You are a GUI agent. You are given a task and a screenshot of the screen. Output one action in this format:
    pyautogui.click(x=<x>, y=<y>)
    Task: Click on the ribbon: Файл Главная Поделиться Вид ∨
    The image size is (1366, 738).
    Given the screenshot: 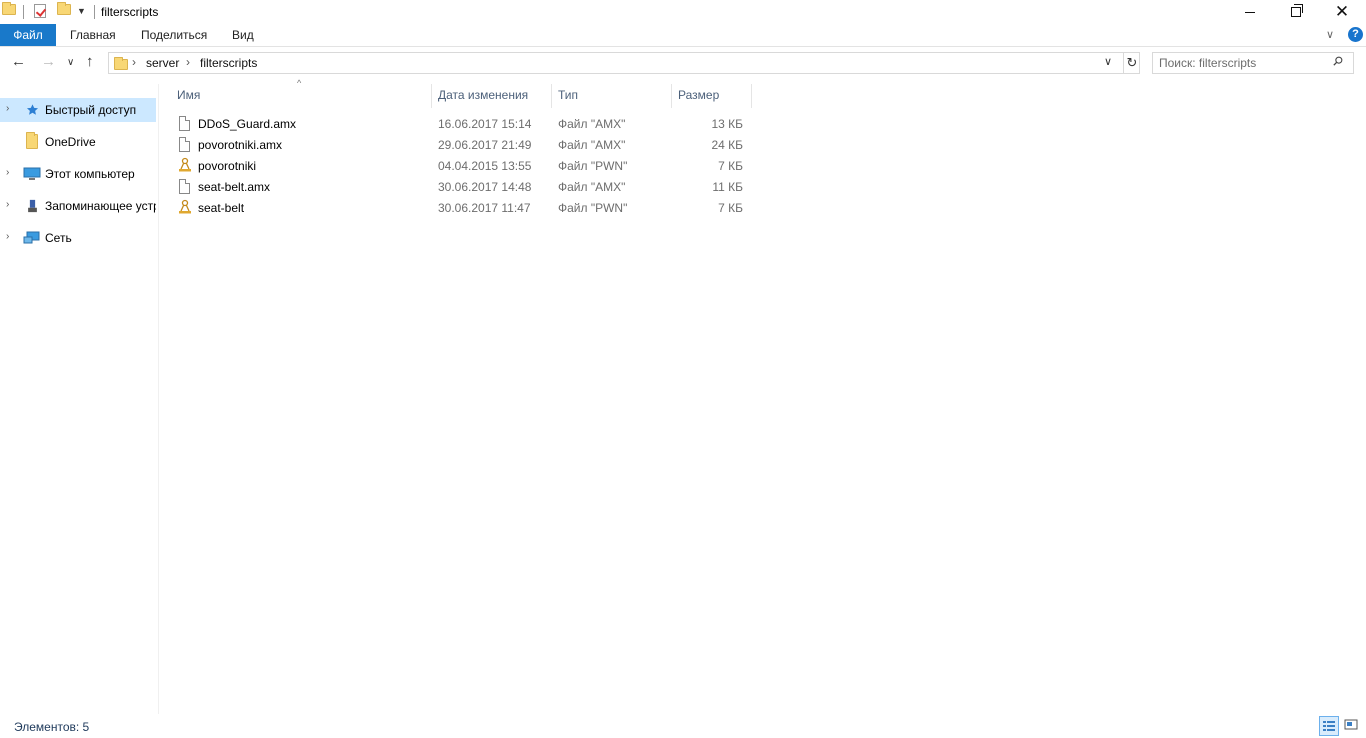 What is the action you would take?
    pyautogui.click(x=683, y=35)
    